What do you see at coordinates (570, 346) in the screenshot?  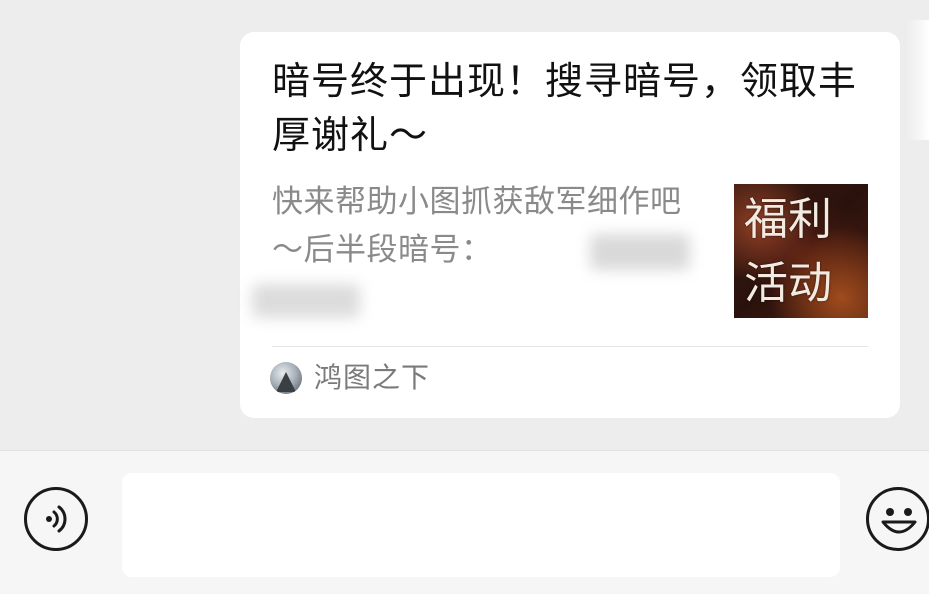 I see `card-divider` at bounding box center [570, 346].